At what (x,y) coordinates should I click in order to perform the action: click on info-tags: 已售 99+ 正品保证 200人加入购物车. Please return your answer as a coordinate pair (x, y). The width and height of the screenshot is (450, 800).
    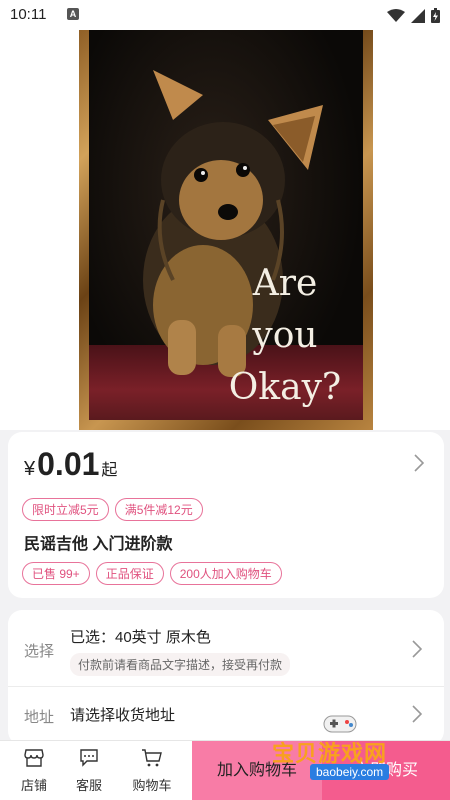
    Looking at the image, I should click on (152, 573).